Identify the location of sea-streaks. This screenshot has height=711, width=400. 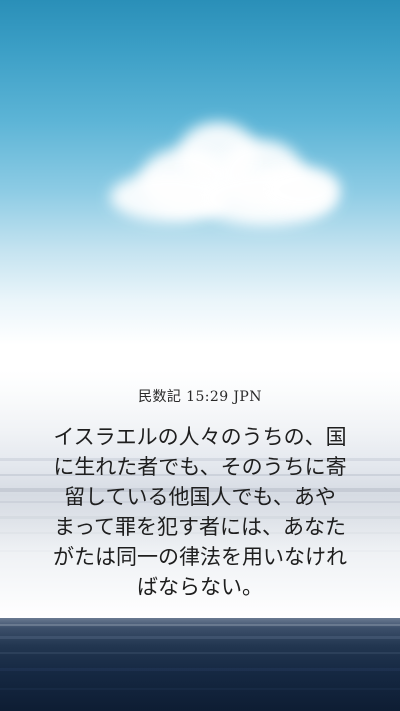
(200, 657).